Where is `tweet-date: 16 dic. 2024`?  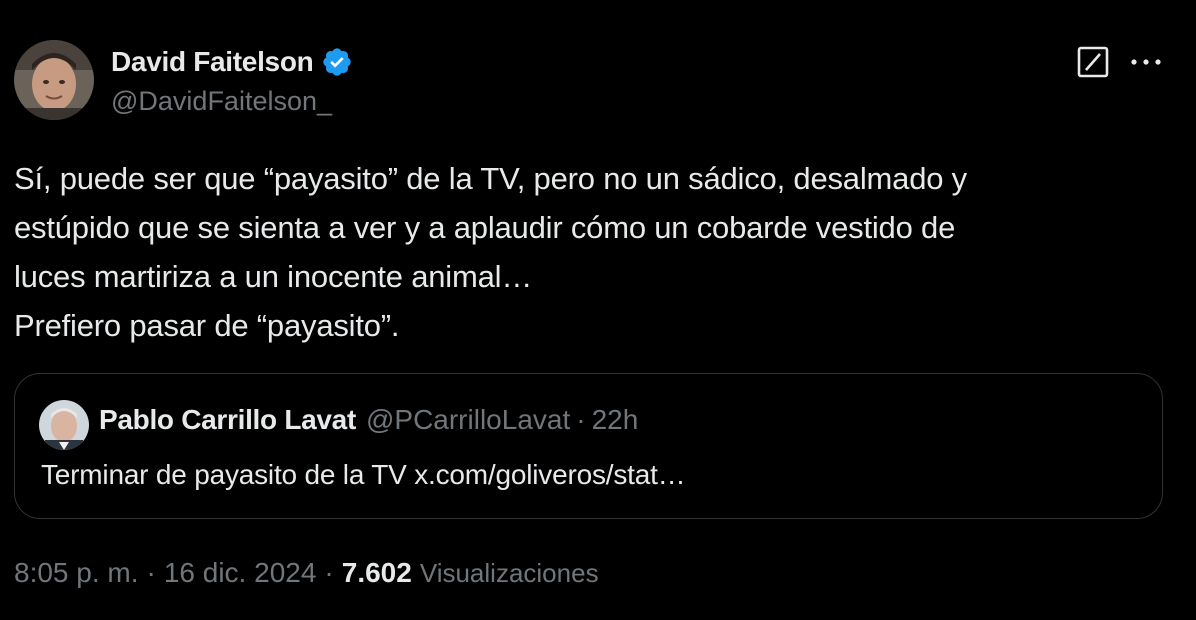 tweet-date: 16 dic. 2024 is located at coordinates (240, 573).